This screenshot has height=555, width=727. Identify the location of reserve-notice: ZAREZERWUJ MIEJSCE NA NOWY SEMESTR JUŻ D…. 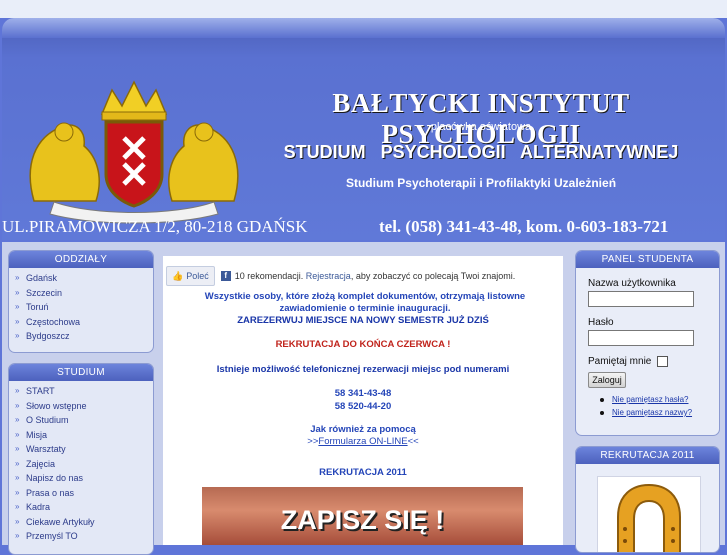
(363, 320).